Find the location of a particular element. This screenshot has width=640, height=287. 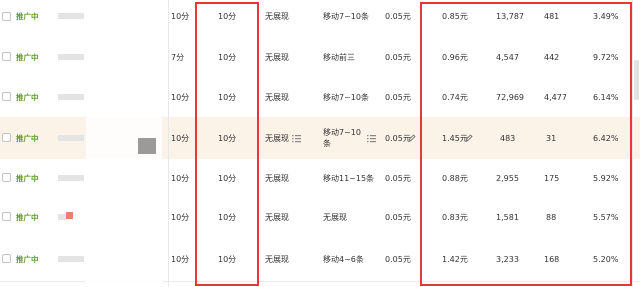

scrollbar is located at coordinates (636, 80).